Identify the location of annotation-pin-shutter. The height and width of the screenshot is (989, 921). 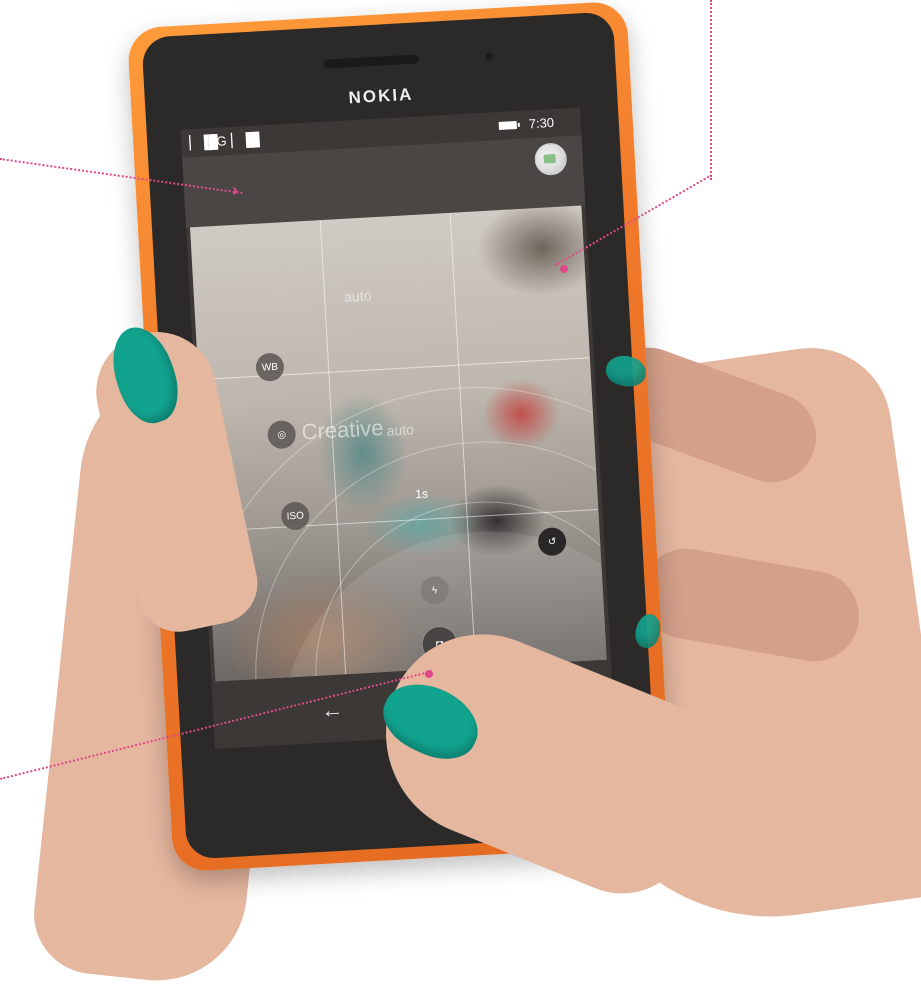
(429, 674).